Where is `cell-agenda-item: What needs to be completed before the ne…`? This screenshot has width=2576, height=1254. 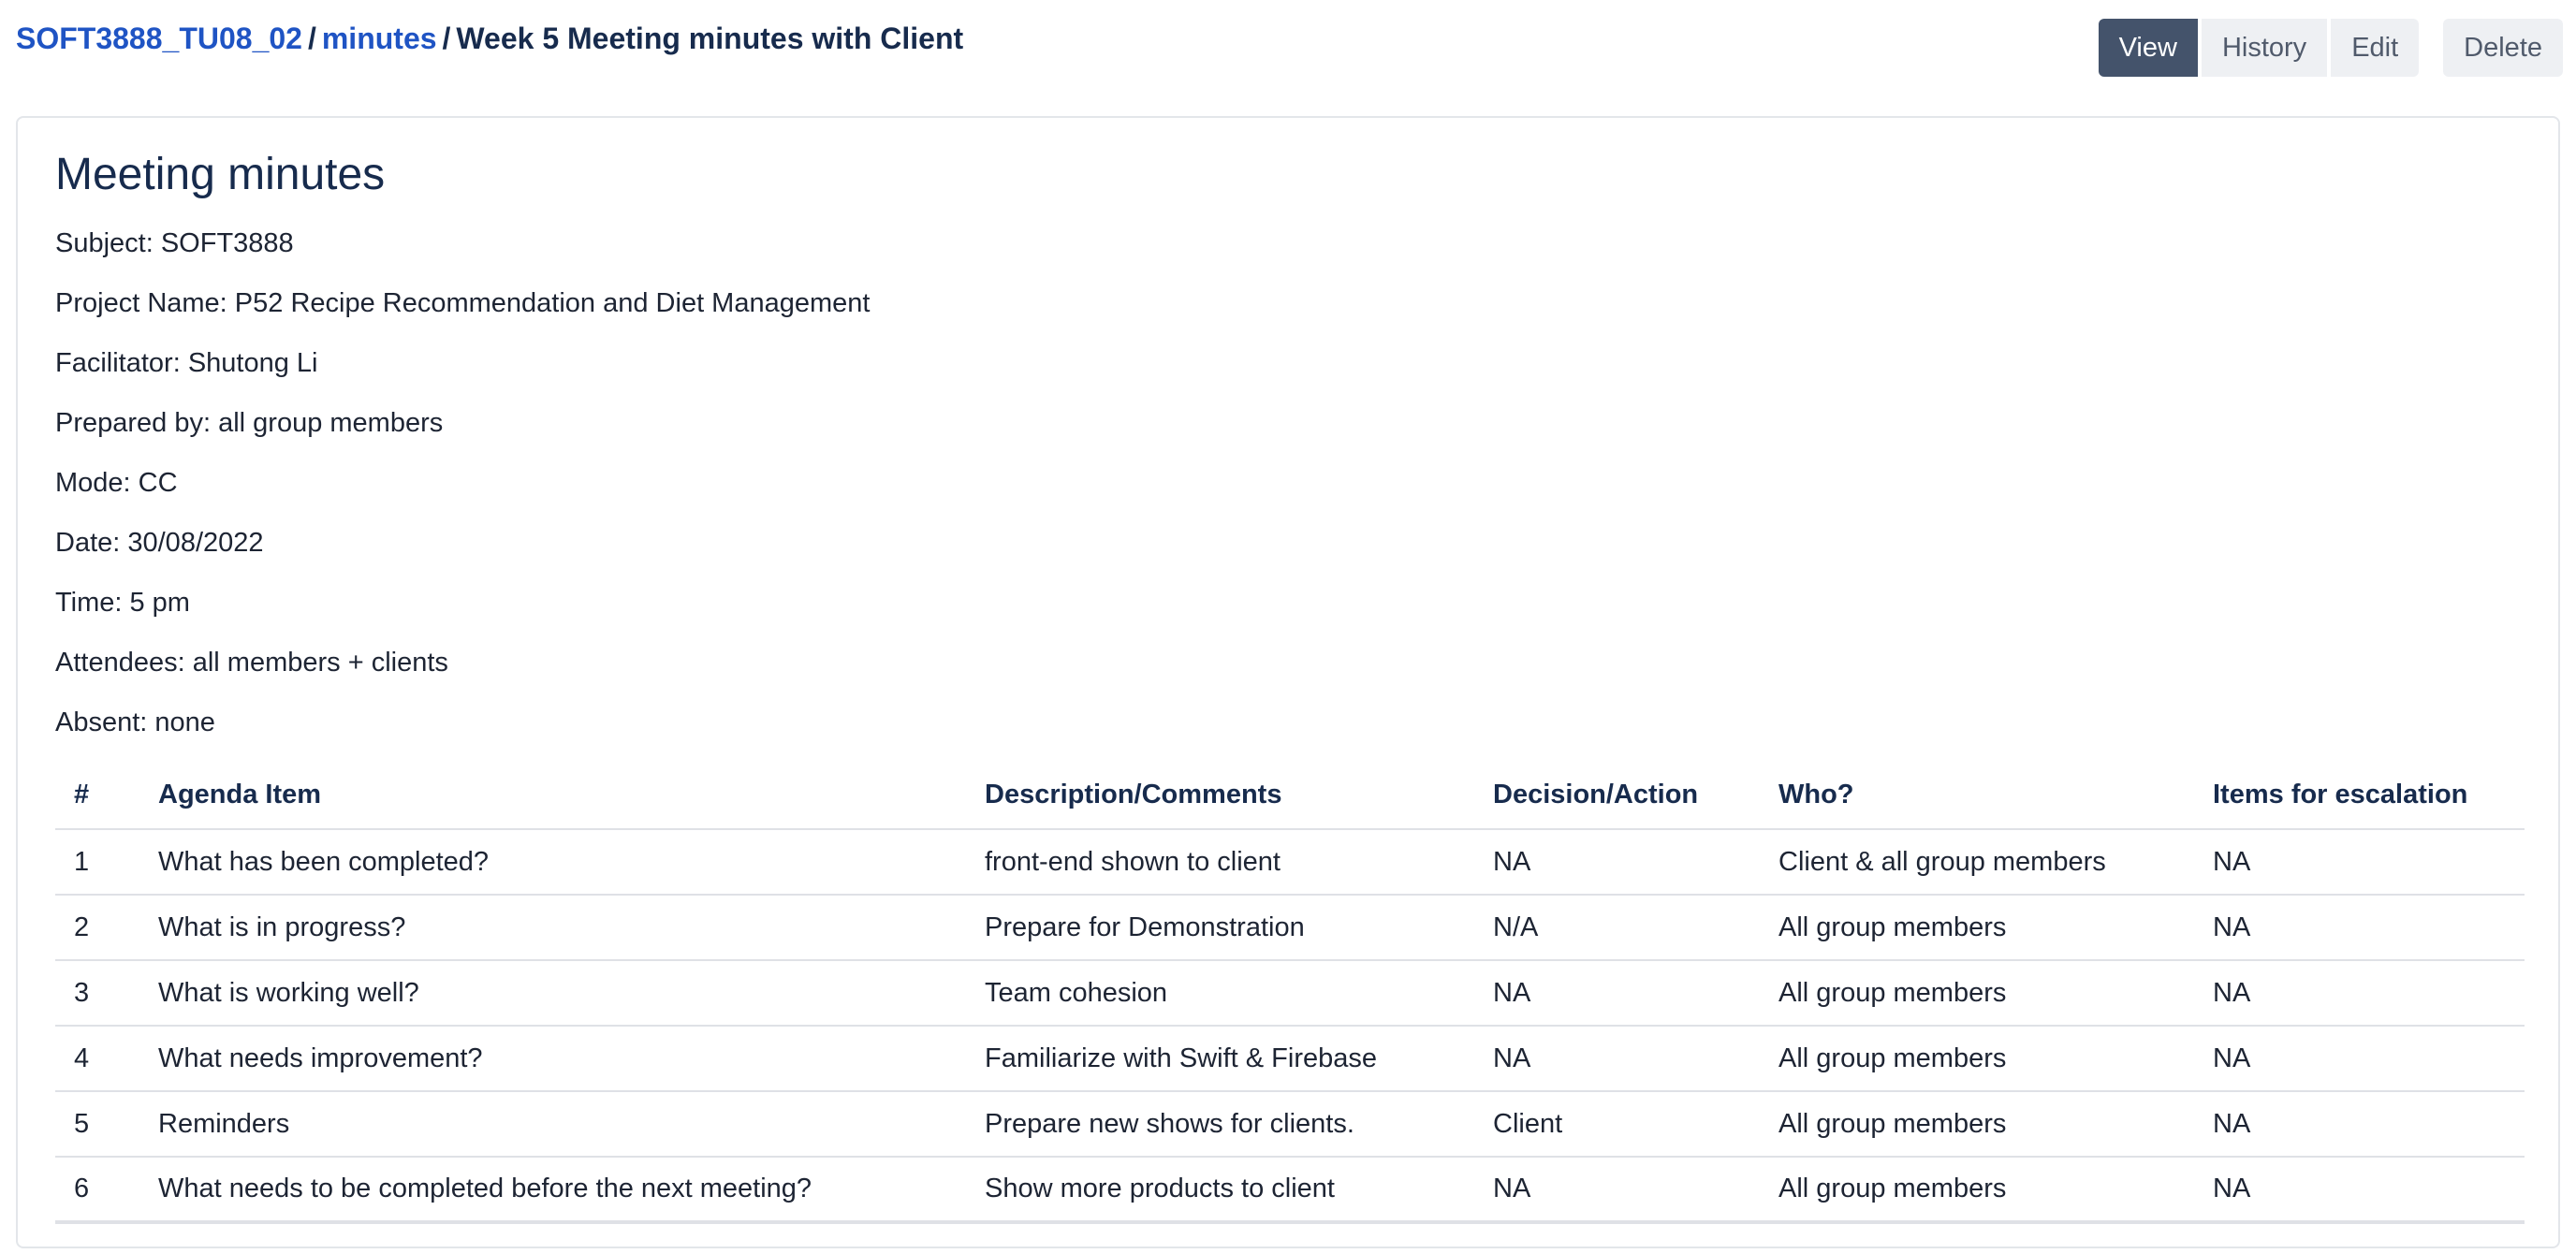
cell-agenda-item: What needs to be completed before the ne… is located at coordinates (552, 1190).